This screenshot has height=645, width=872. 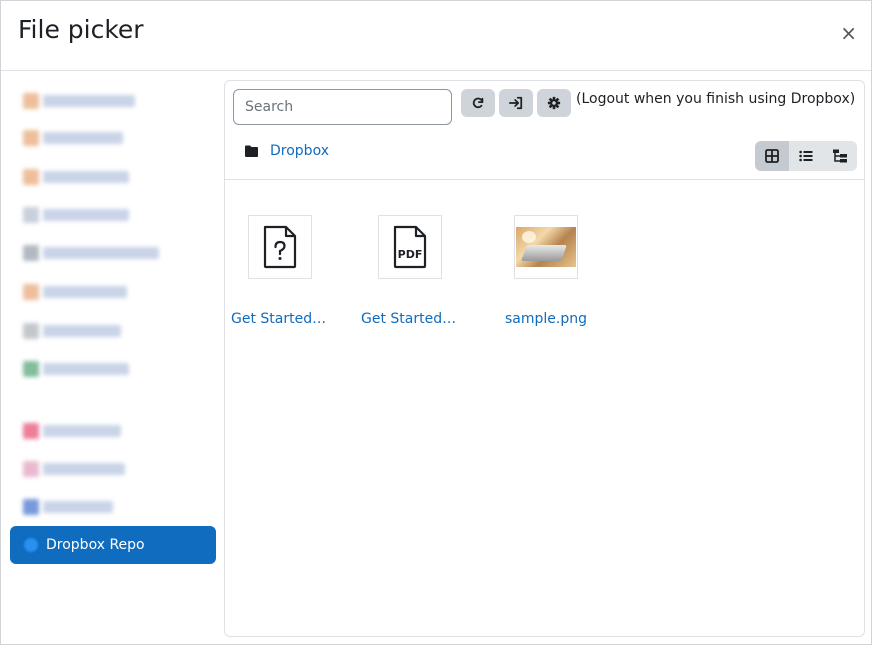 I want to click on sidebar-item-label: Dropbox Repo, so click(x=95, y=545).